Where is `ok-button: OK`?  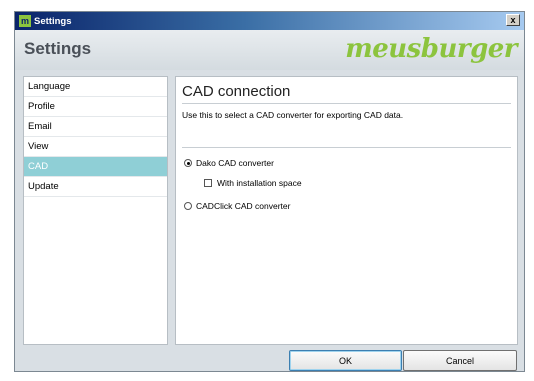
ok-button: OK is located at coordinates (345, 360).